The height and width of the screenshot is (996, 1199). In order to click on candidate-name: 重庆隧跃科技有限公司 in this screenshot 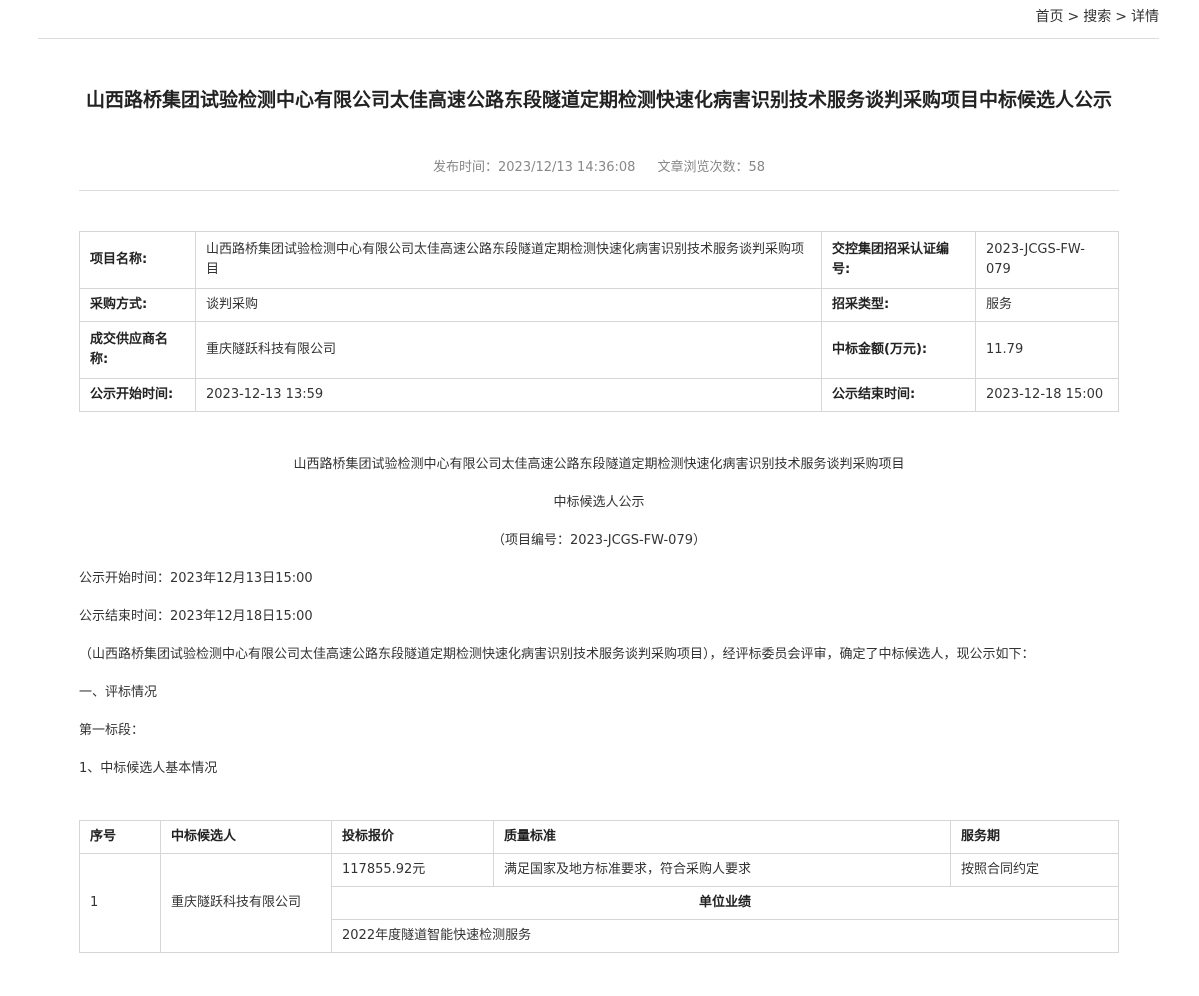, I will do `click(246, 903)`.